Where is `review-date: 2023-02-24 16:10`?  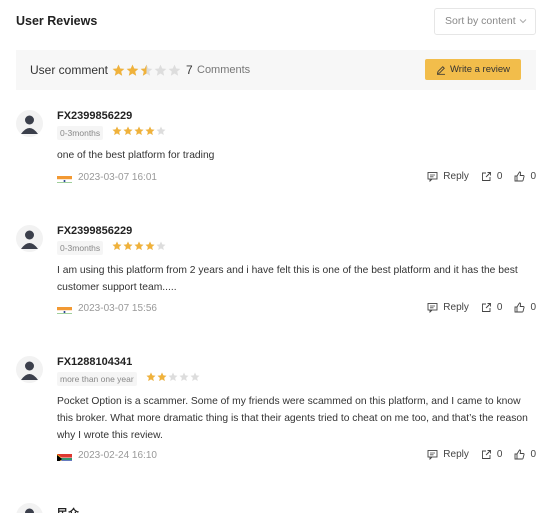
review-date: 2023-02-24 16:10 is located at coordinates (117, 455).